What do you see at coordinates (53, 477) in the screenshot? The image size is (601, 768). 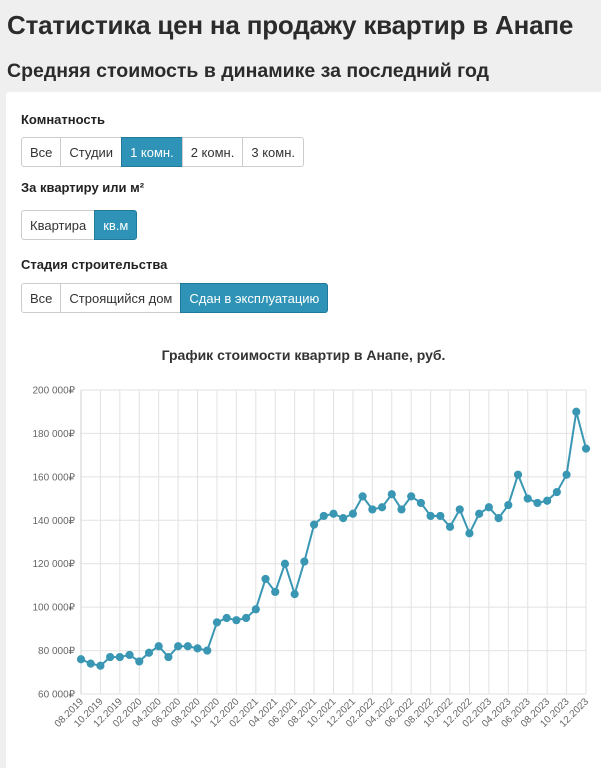 I see `y-tick-label: 160 000₽` at bounding box center [53, 477].